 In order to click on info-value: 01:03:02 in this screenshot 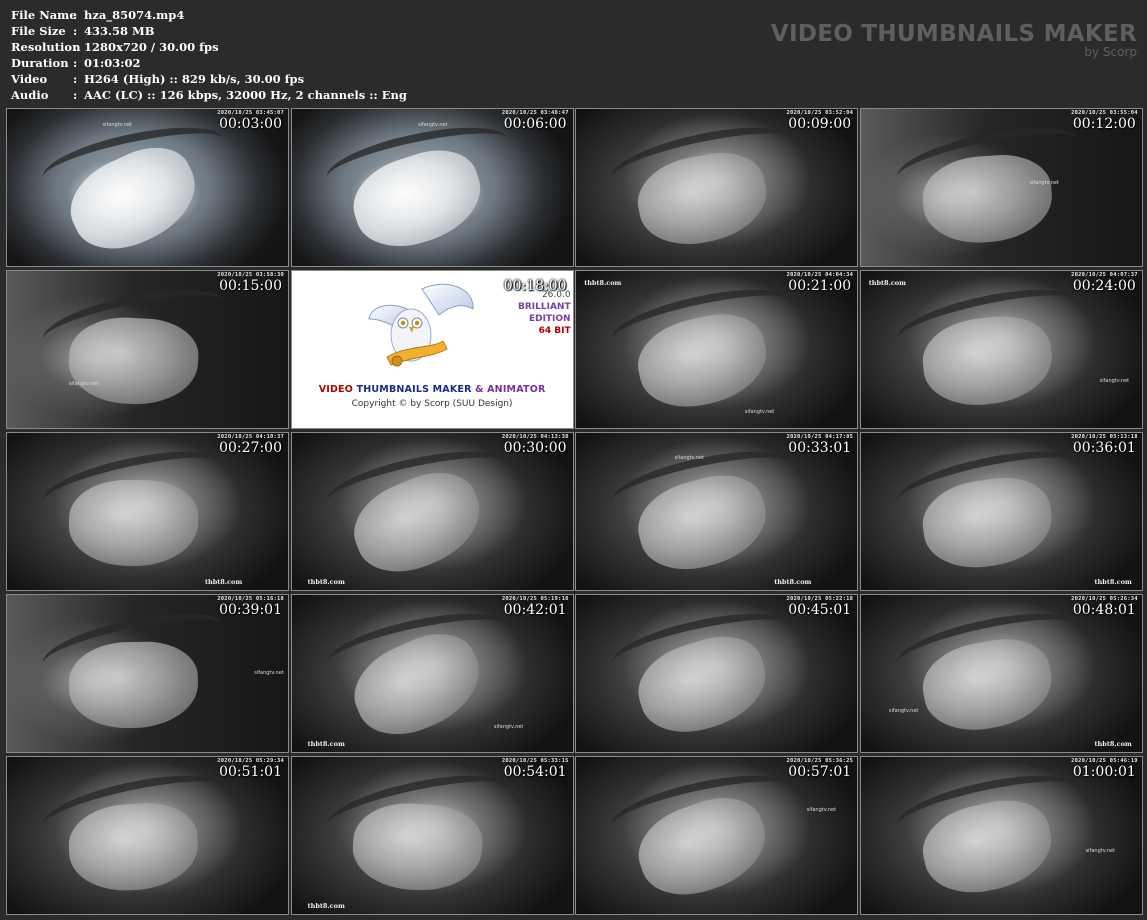, I will do `click(112, 63)`.